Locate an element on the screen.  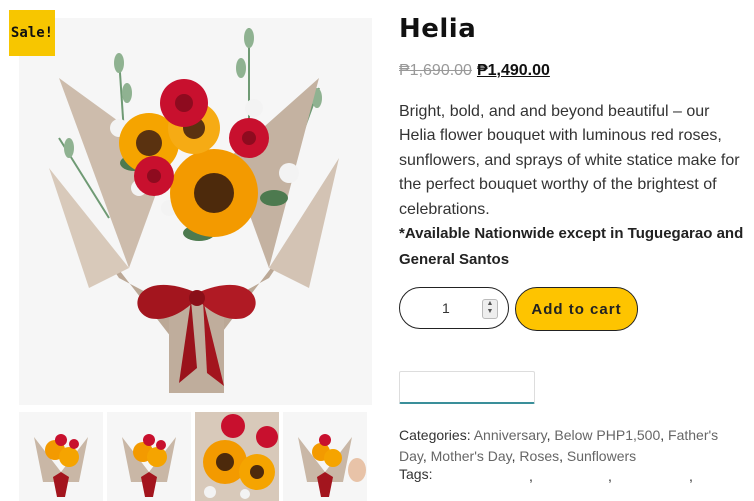
thumbnail-strip is located at coordinates (199, 456).